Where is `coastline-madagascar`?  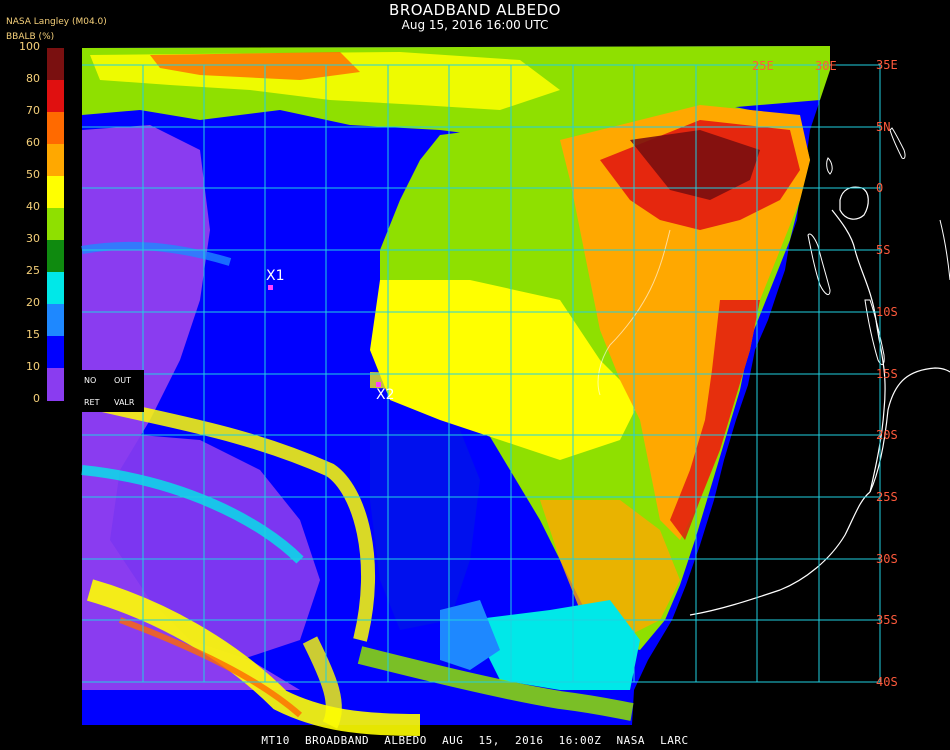
coastline-madagascar is located at coordinates (944, 250).